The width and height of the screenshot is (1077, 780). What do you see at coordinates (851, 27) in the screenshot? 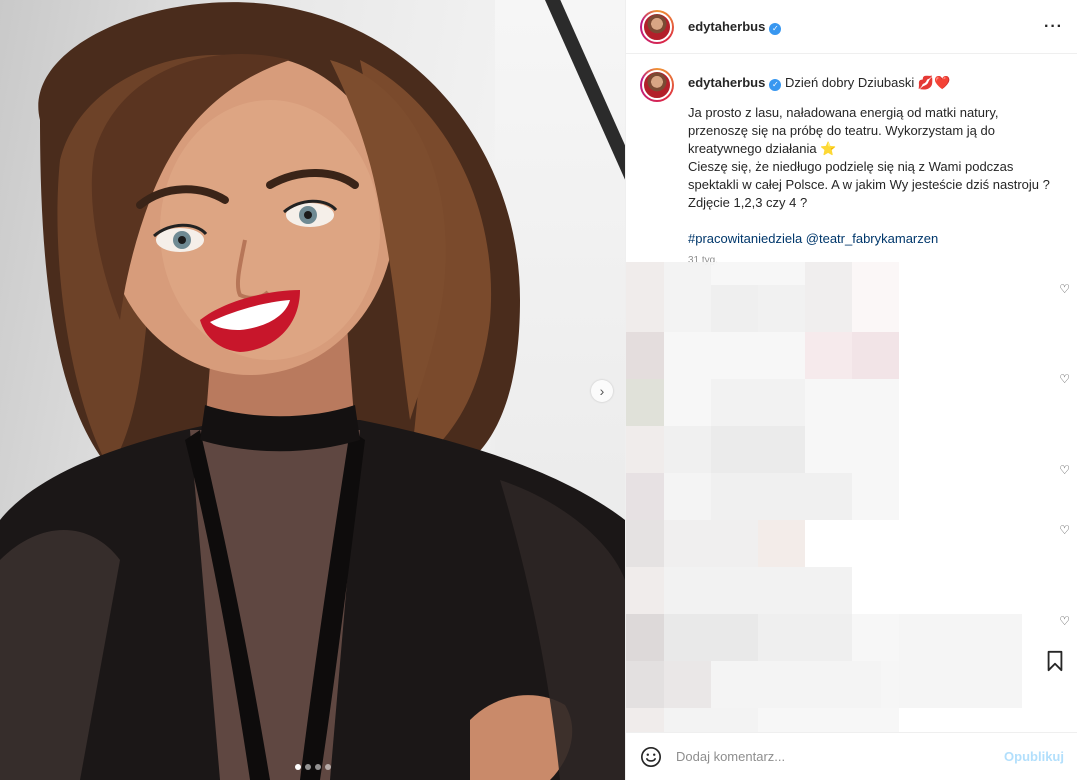
I see `post-header: edytaherbus ✓ ···` at bounding box center [851, 27].